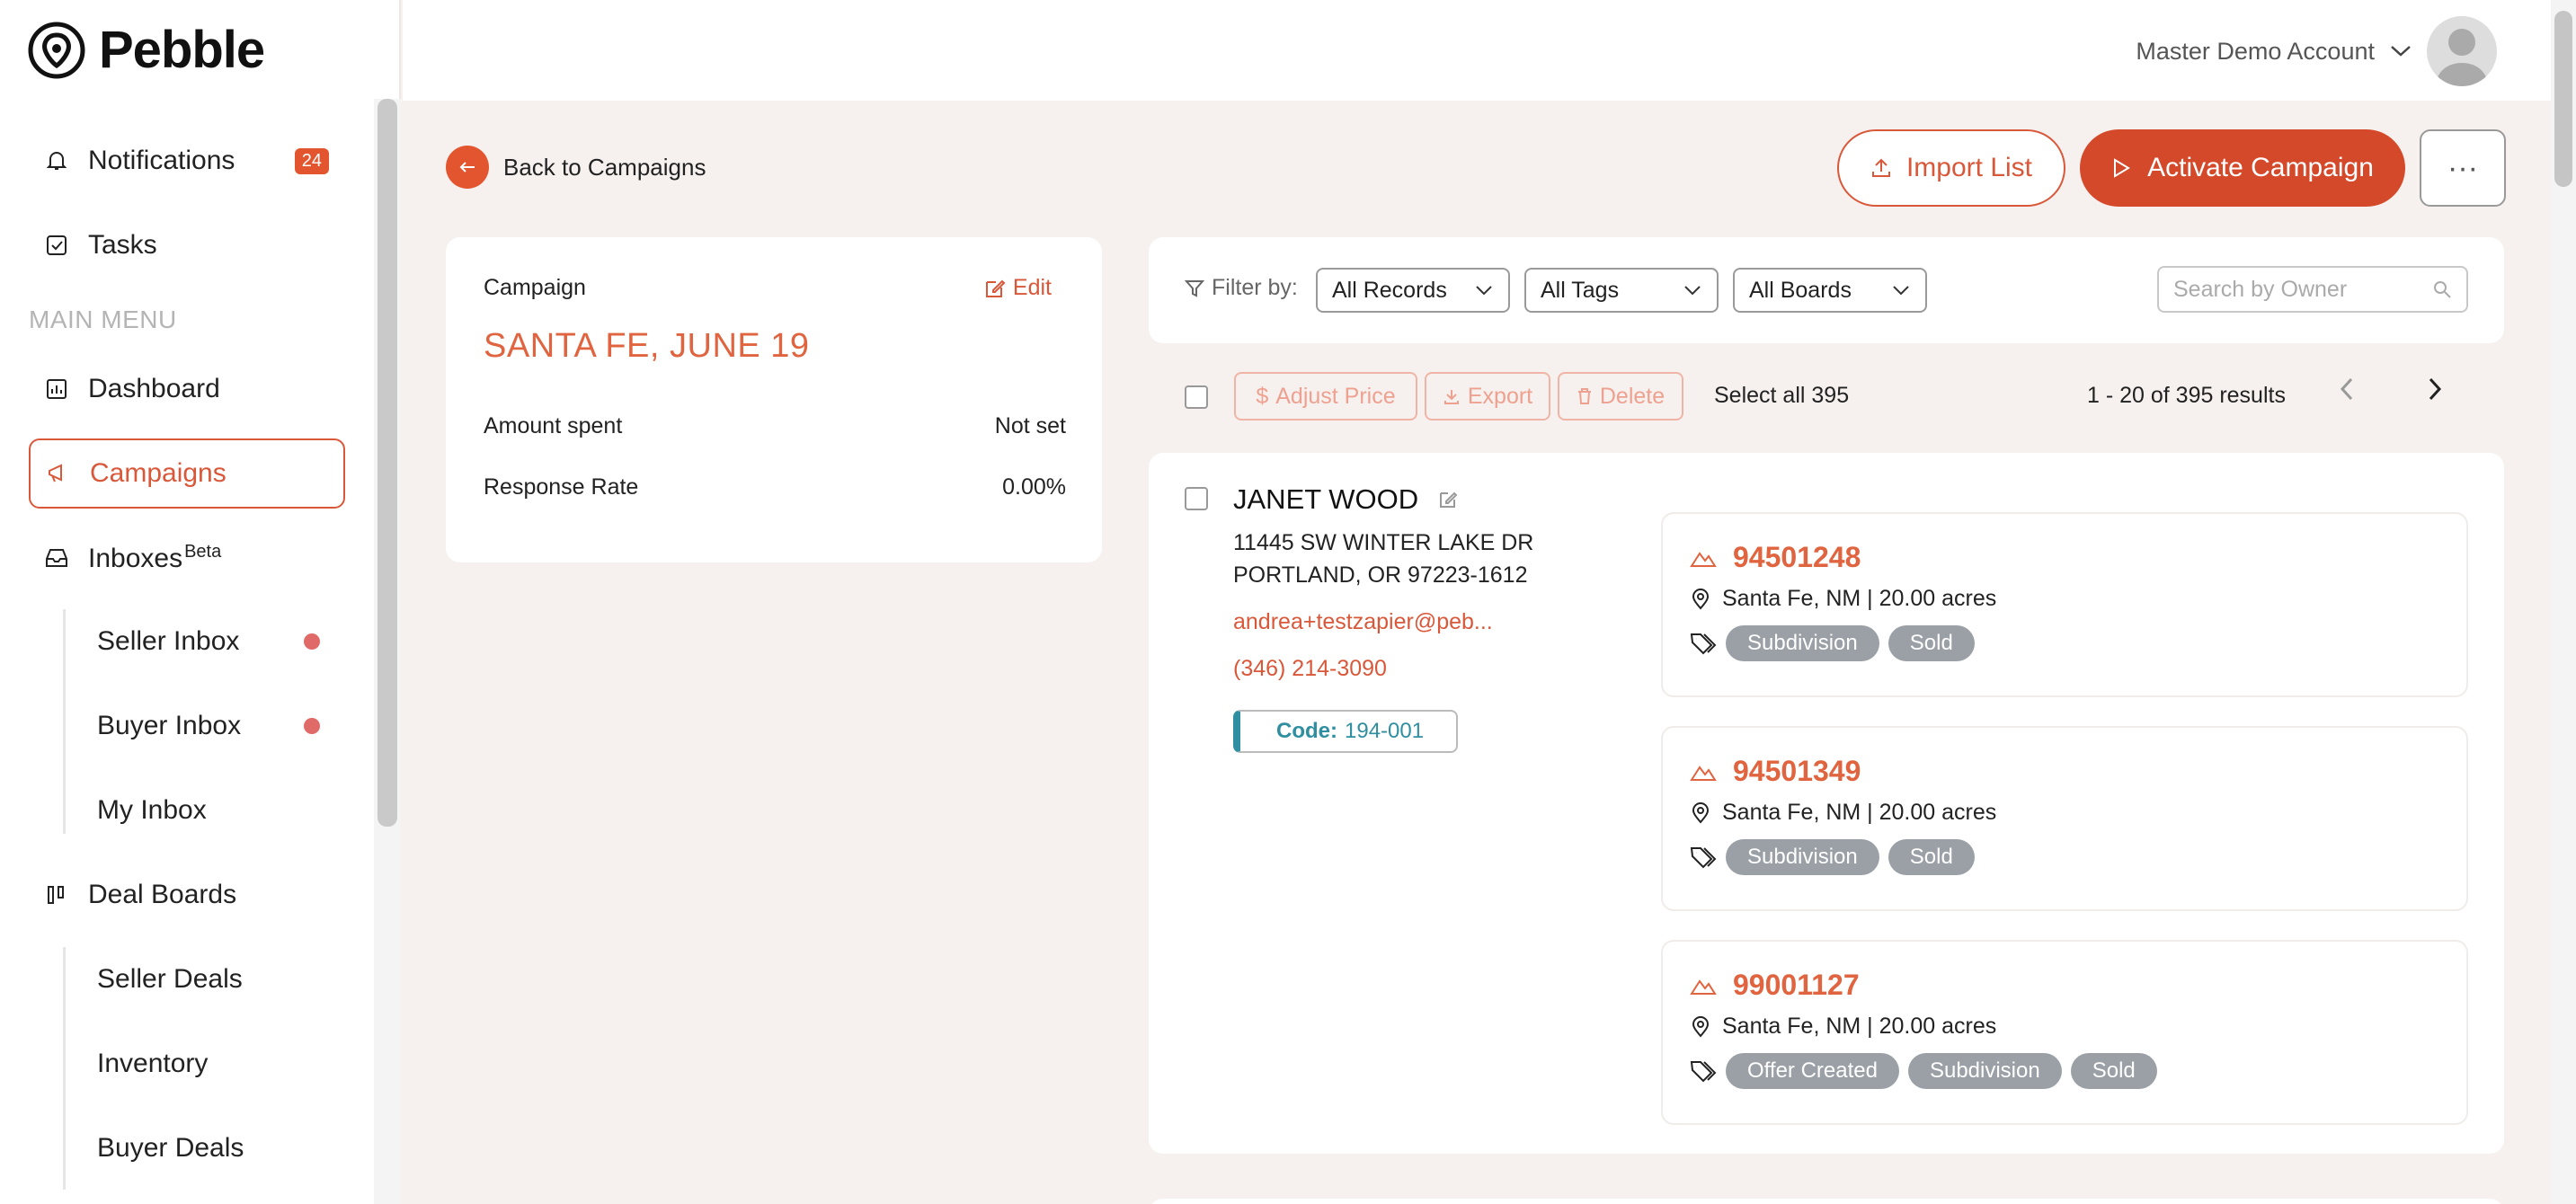  What do you see at coordinates (1385, 731) in the screenshot?
I see `code-value: 194-001` at bounding box center [1385, 731].